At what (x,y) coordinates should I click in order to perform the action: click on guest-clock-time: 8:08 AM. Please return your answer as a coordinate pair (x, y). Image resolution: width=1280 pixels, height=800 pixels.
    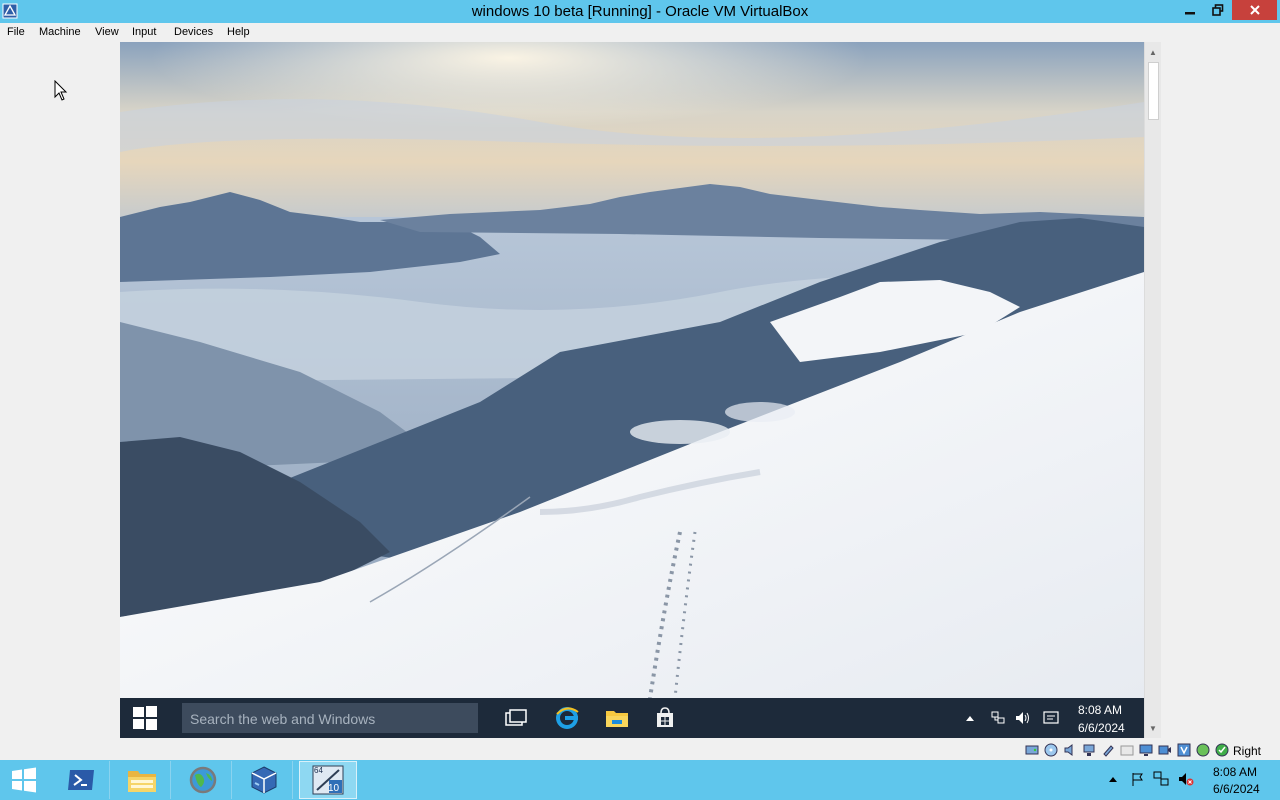
    Looking at the image, I should click on (1100, 710).